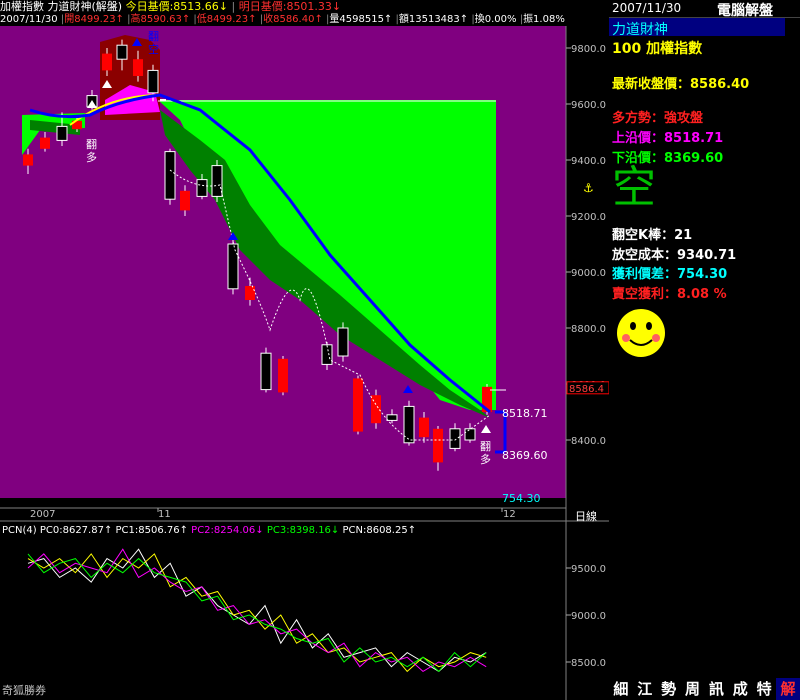 This screenshot has height=700, width=800. What do you see at coordinates (361, 19) in the screenshot?
I see `volume: 量4598515↑` at bounding box center [361, 19].